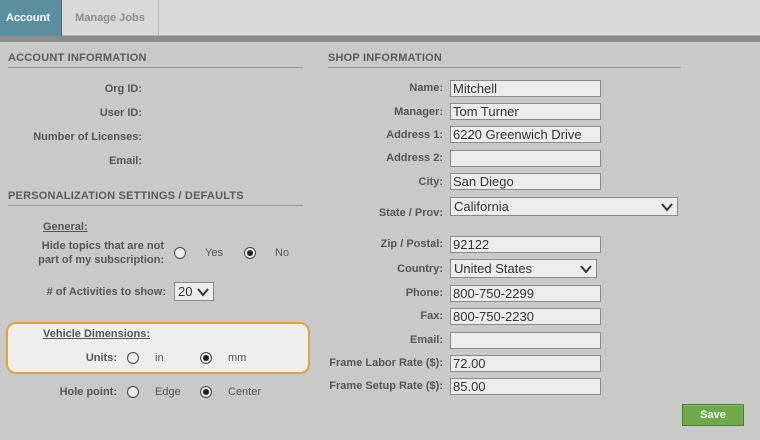  I want to click on shop-email-label: Email:, so click(426, 340).